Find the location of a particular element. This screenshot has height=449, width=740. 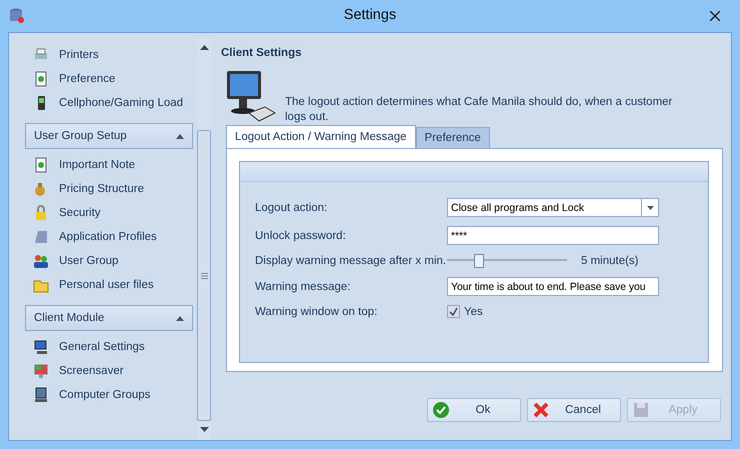

monitor-icon is located at coordinates (41, 371).